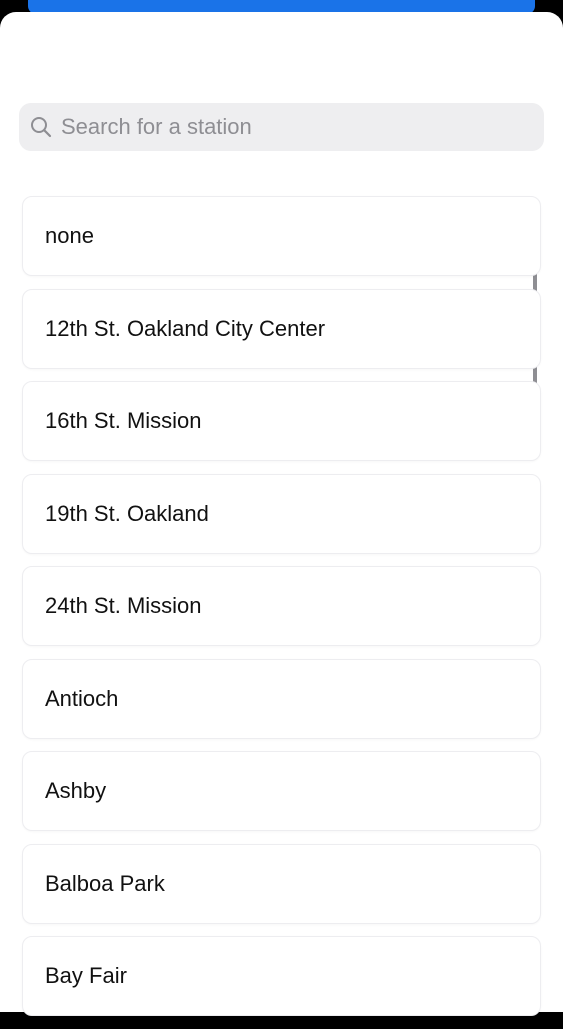 The image size is (563, 1029). What do you see at coordinates (281, 236) in the screenshot?
I see `station-list-item: none` at bounding box center [281, 236].